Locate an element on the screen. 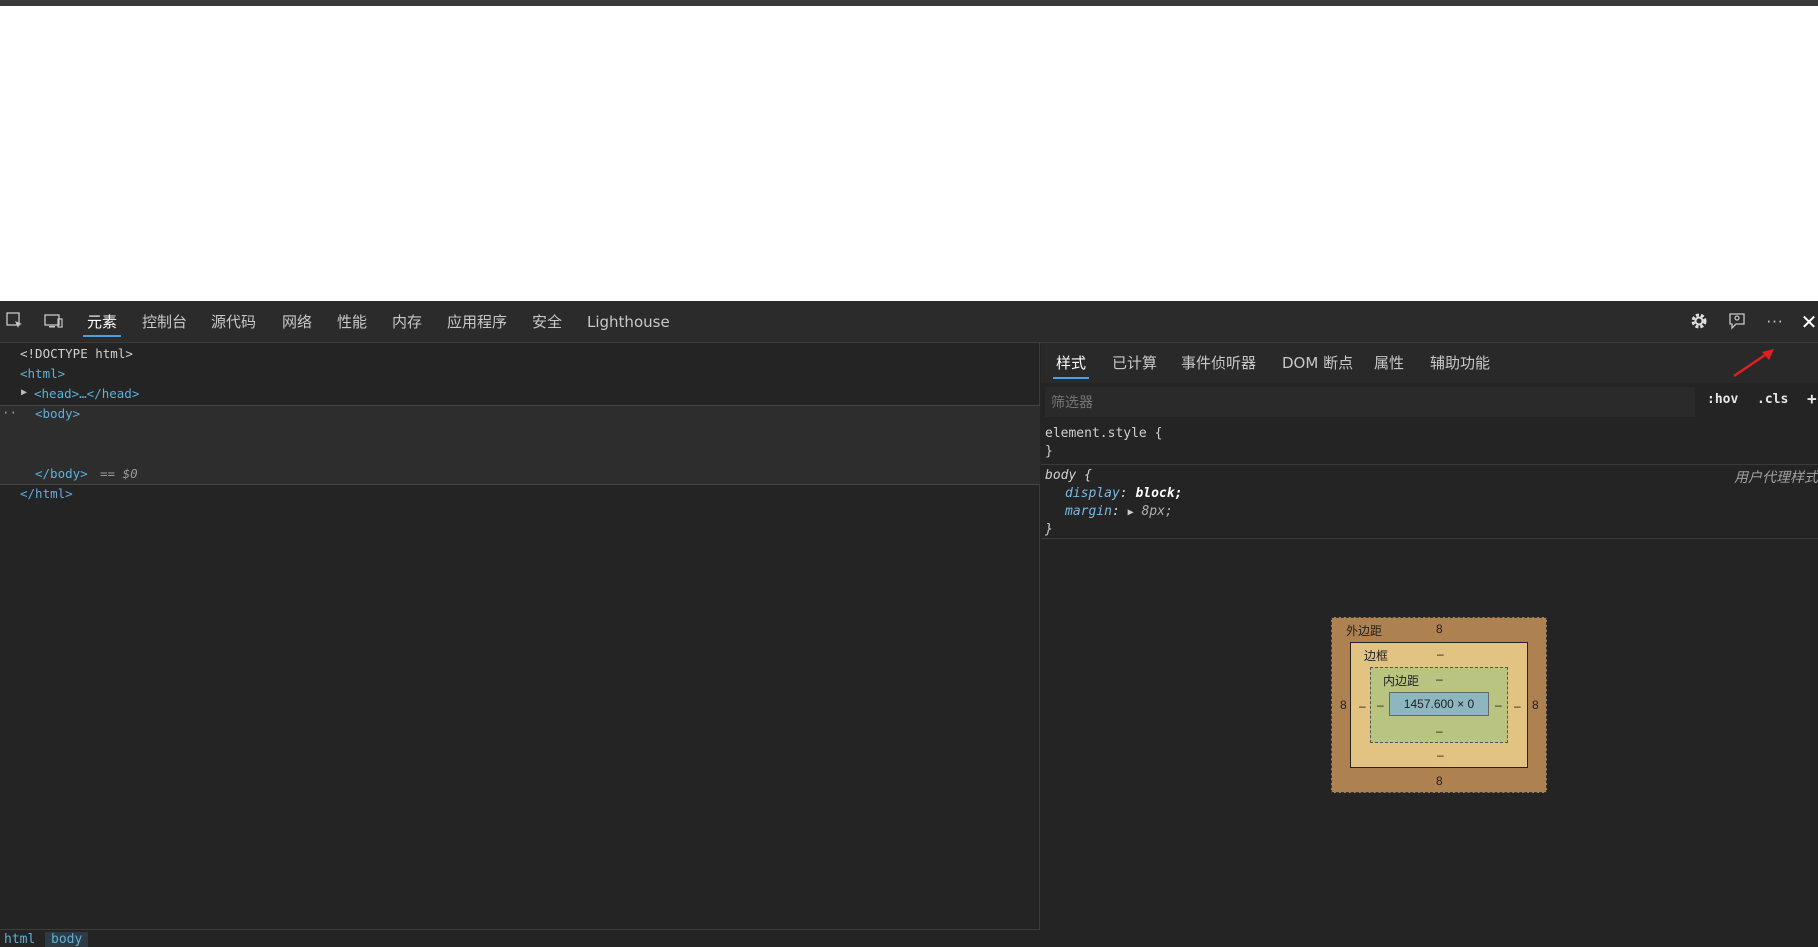 This screenshot has width=1818, height=947. more-options-icon: ··· is located at coordinates (1775, 322).